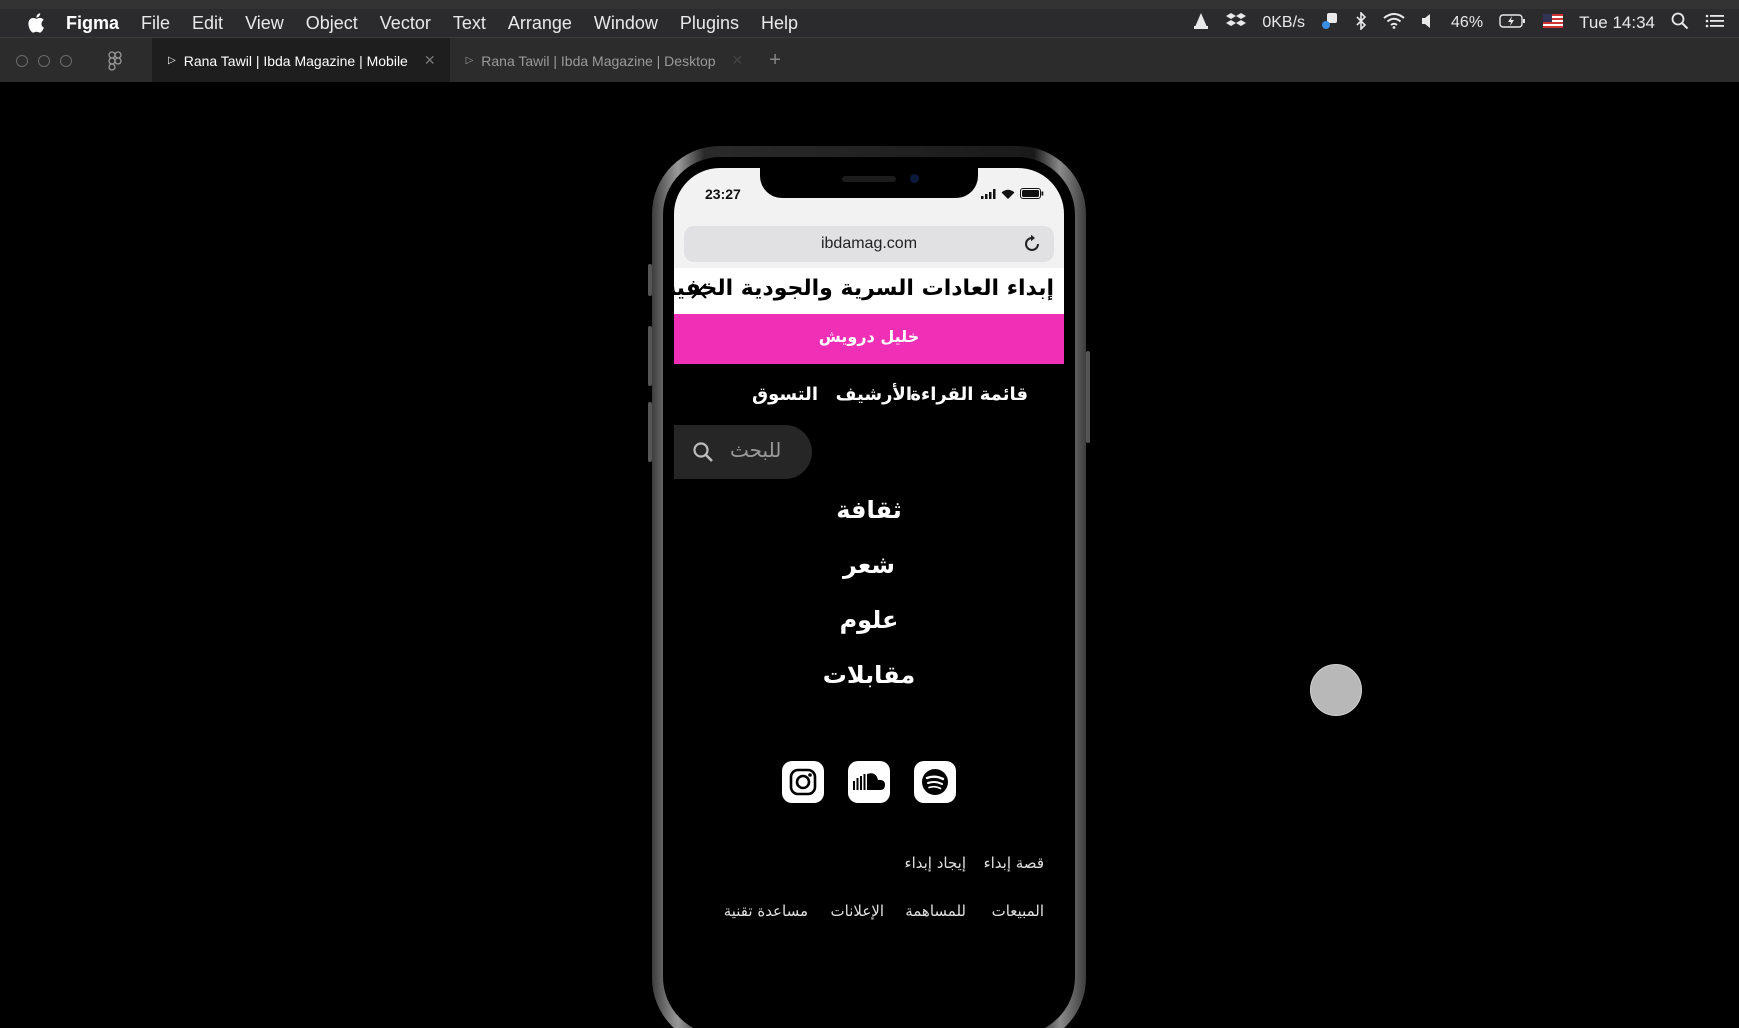 The height and width of the screenshot is (1028, 1739). Describe the element at coordinates (650, 356) in the screenshot. I see `phone-volume-up` at that location.